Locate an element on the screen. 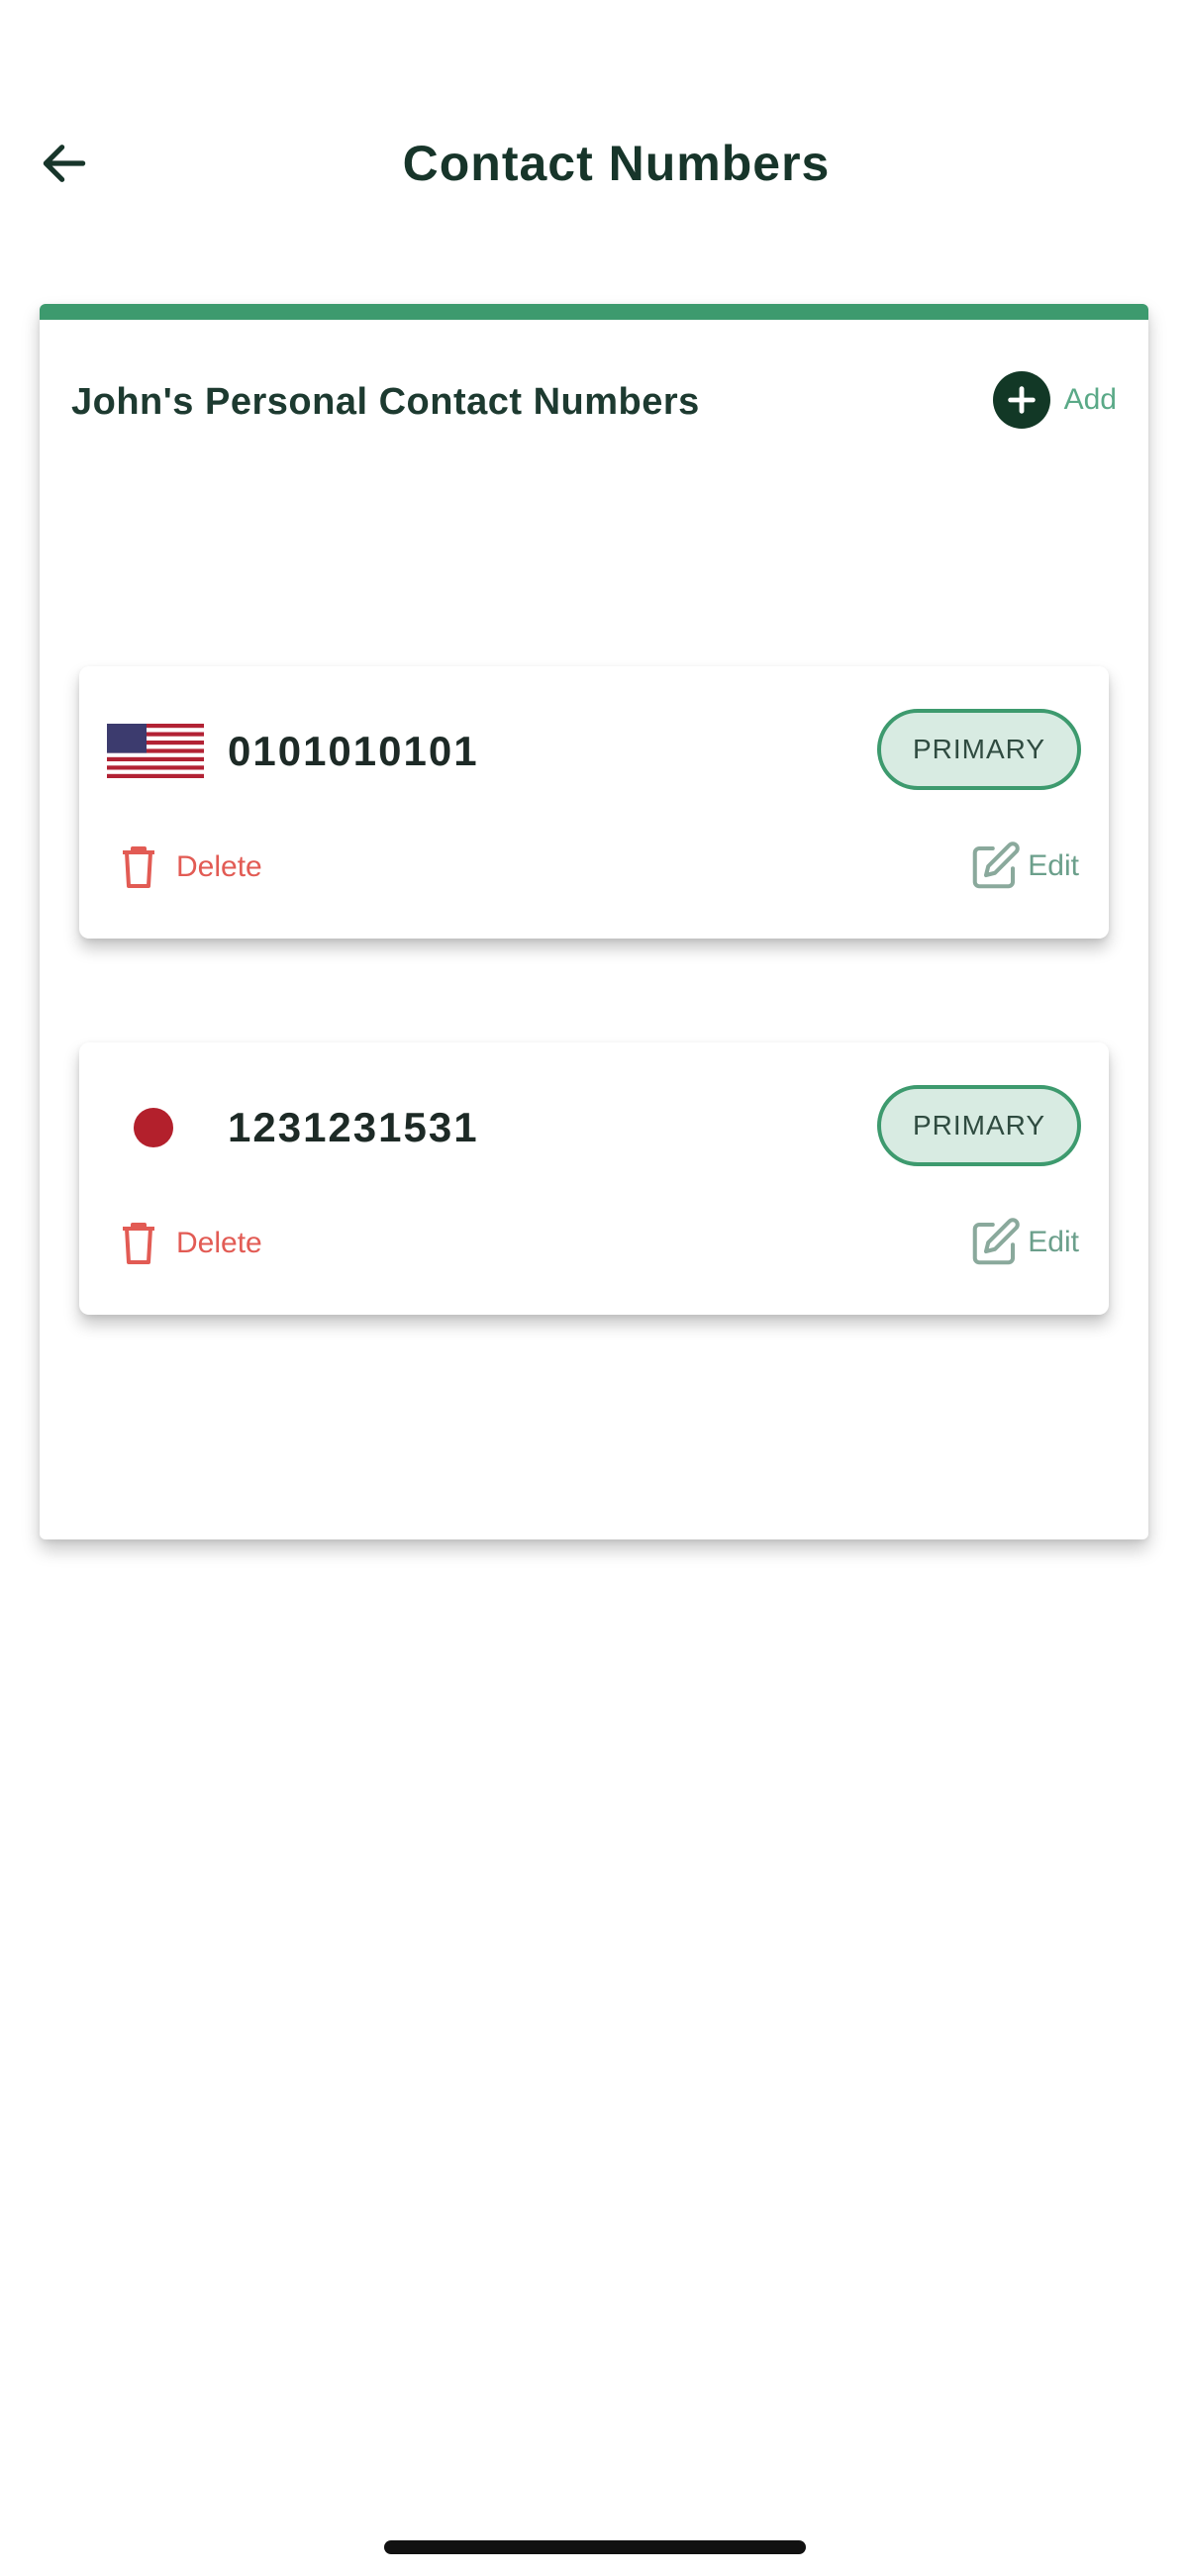  app-header: Contact Numbers is located at coordinates (594, 168).